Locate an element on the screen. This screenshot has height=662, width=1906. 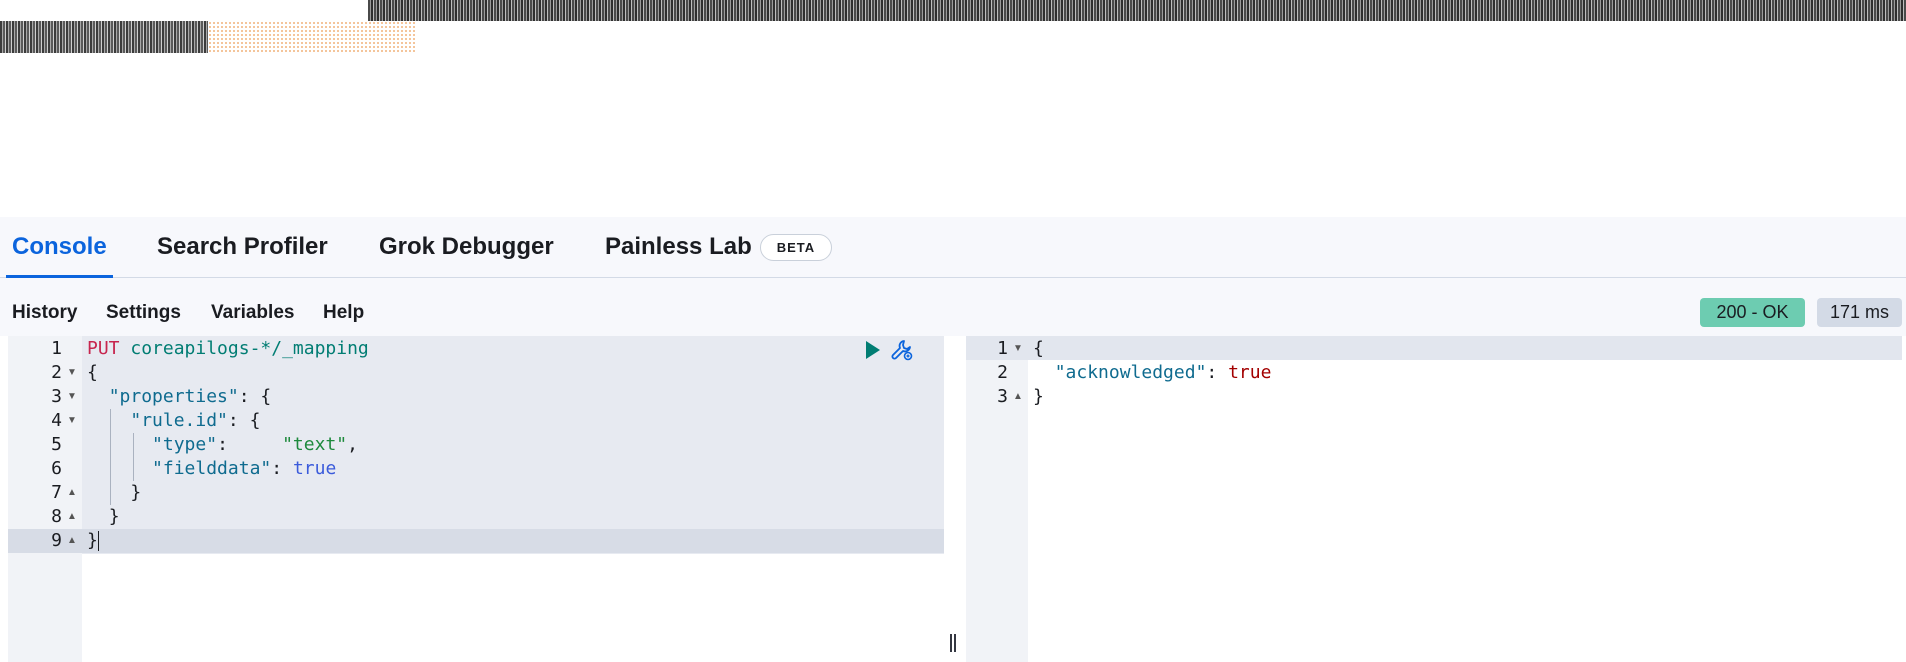
json-key: "acknowledged" is located at coordinates (1130, 372).